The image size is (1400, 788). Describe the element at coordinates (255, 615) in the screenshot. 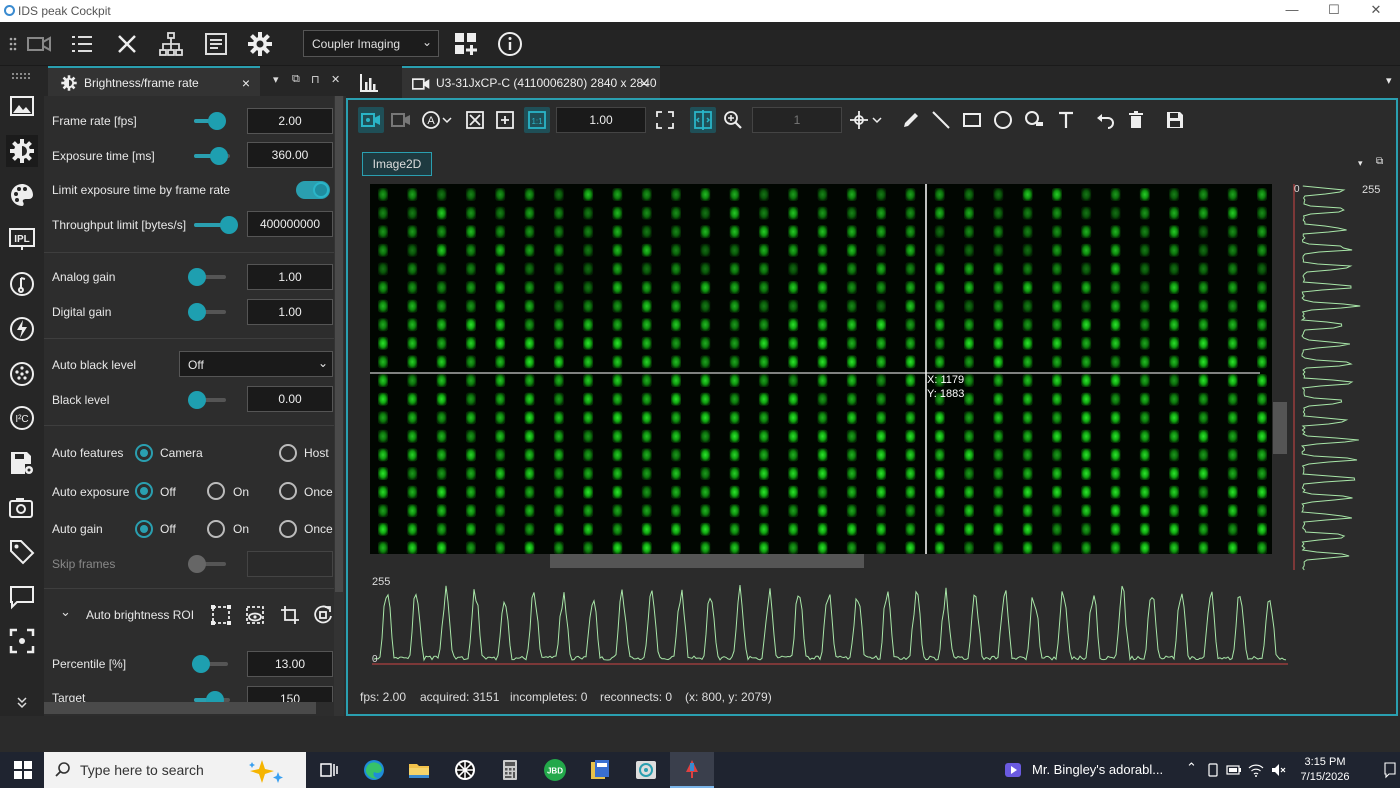

I see `roi-view-icon` at that location.